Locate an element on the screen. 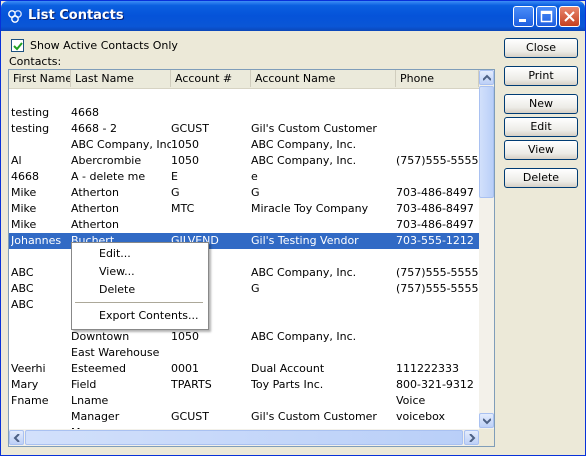  delete-button: Delete is located at coordinates (541, 178).